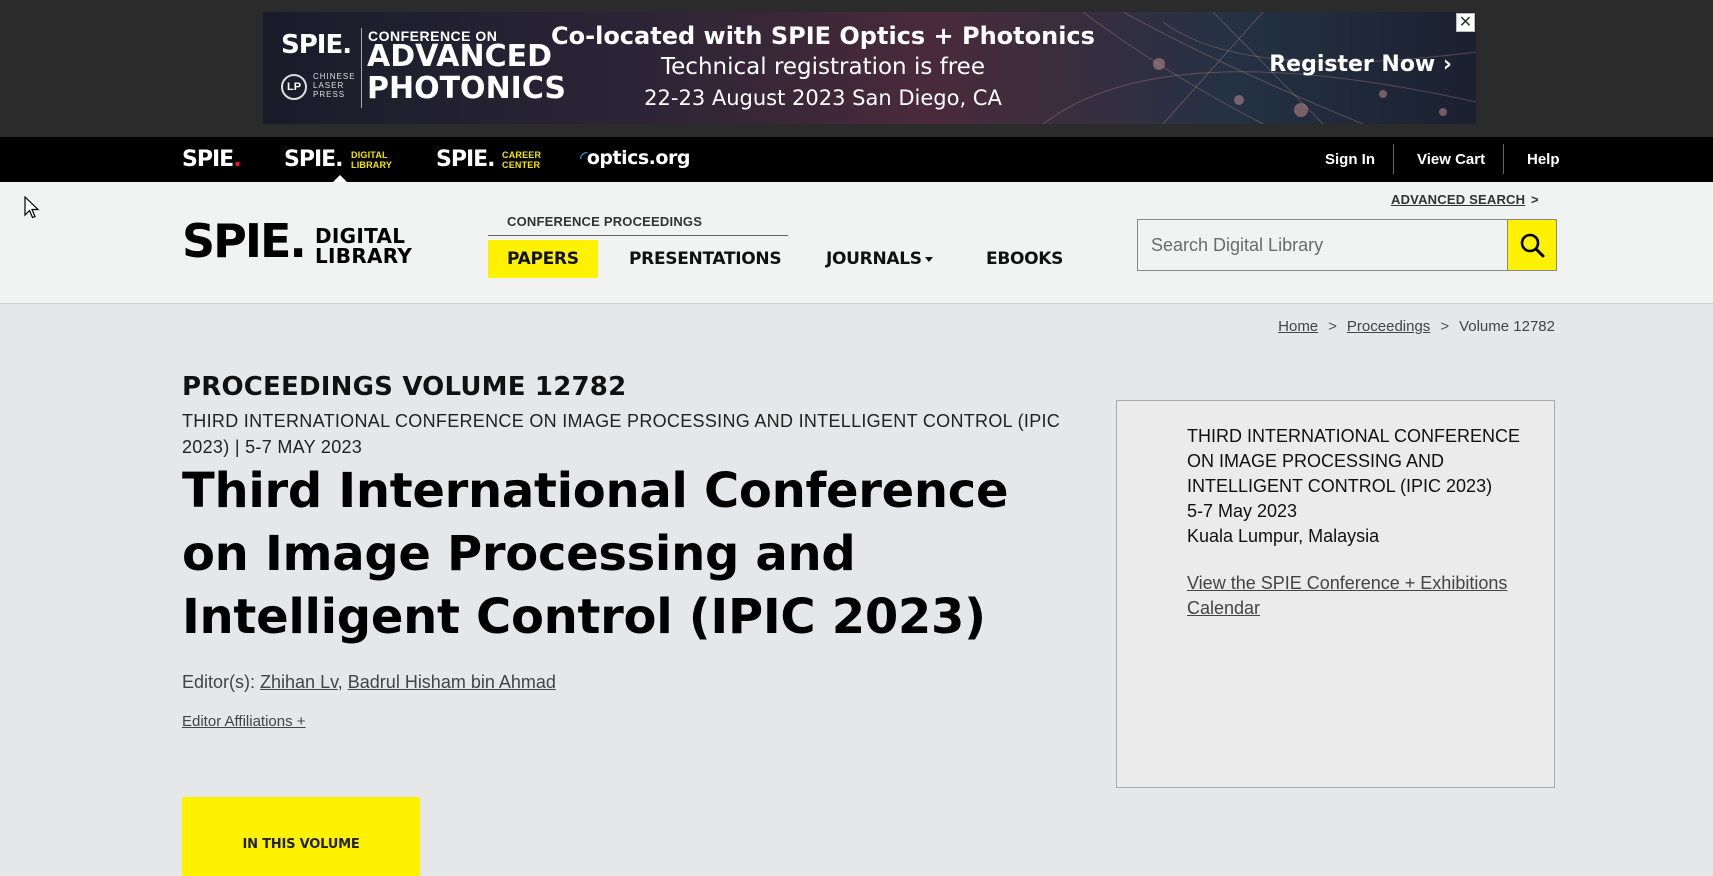 The height and width of the screenshot is (876, 1713). What do you see at coordinates (340, 178) in the screenshot?
I see `active-site-pointer-icon` at bounding box center [340, 178].